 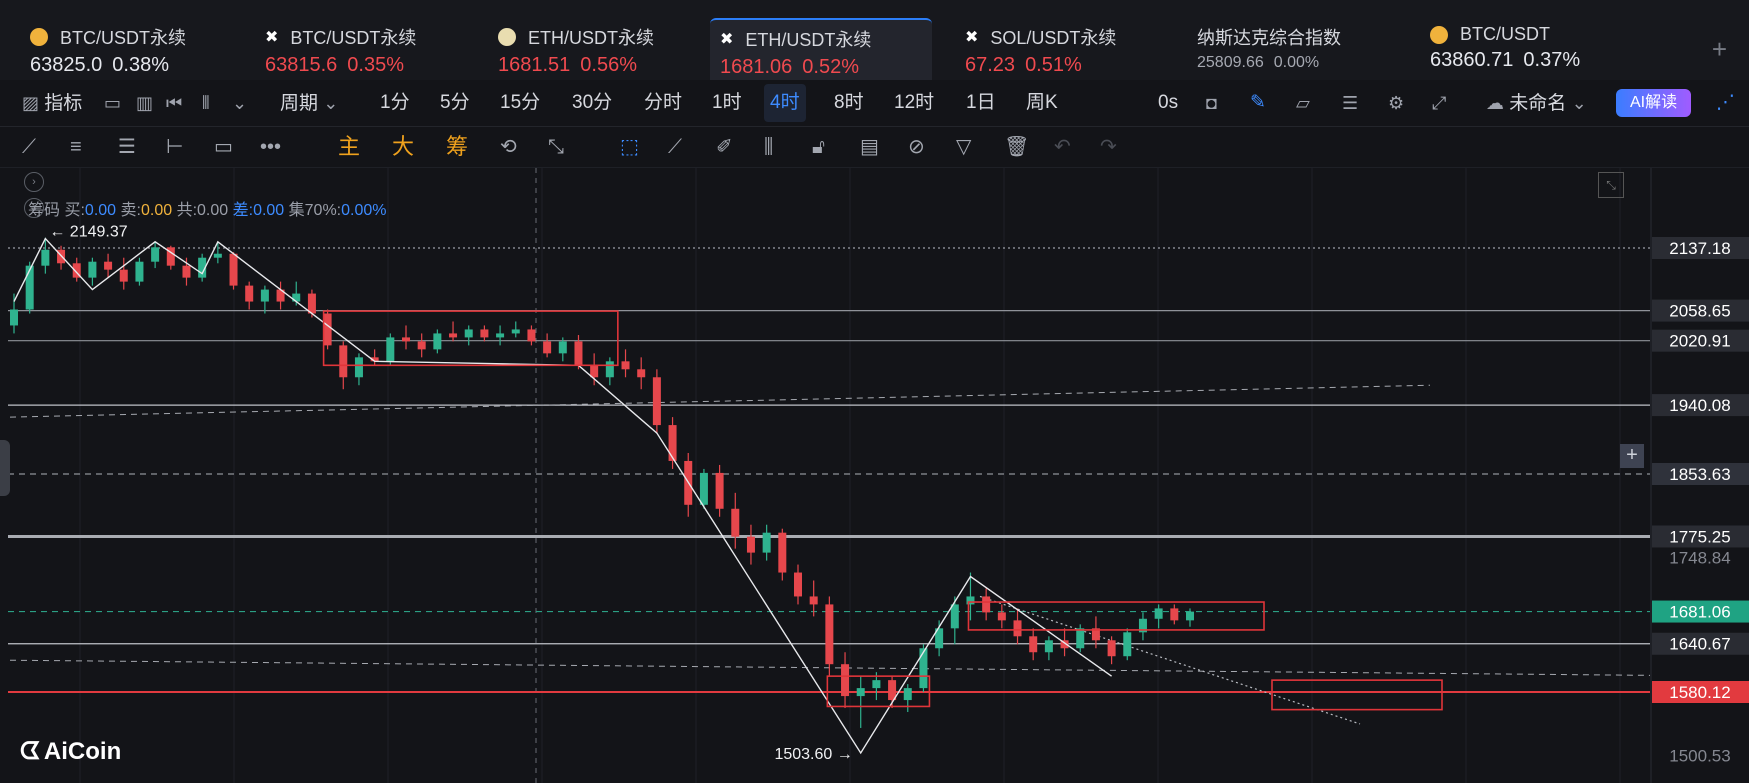 What do you see at coordinates (365, 49) in the screenshot?
I see `ticker-tab-1: ✖ BTC/USDT永续 63815.6 0.35%` at bounding box center [365, 49].